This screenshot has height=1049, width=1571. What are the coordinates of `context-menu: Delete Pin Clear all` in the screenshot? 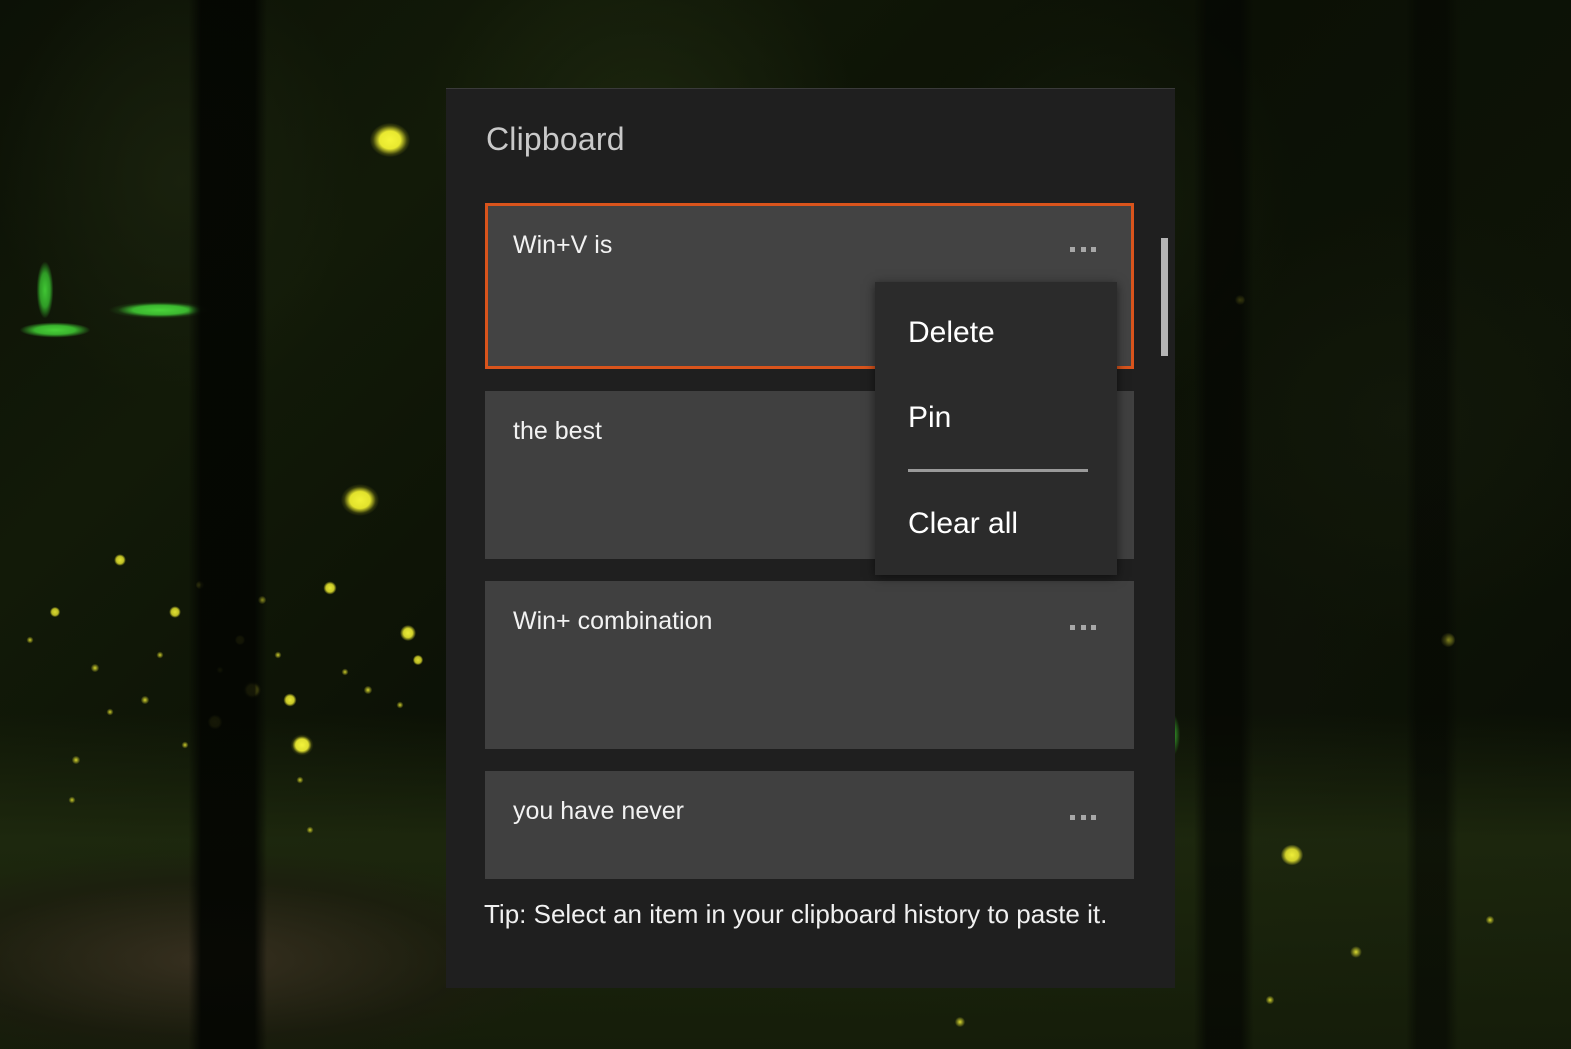 It's located at (996, 428).